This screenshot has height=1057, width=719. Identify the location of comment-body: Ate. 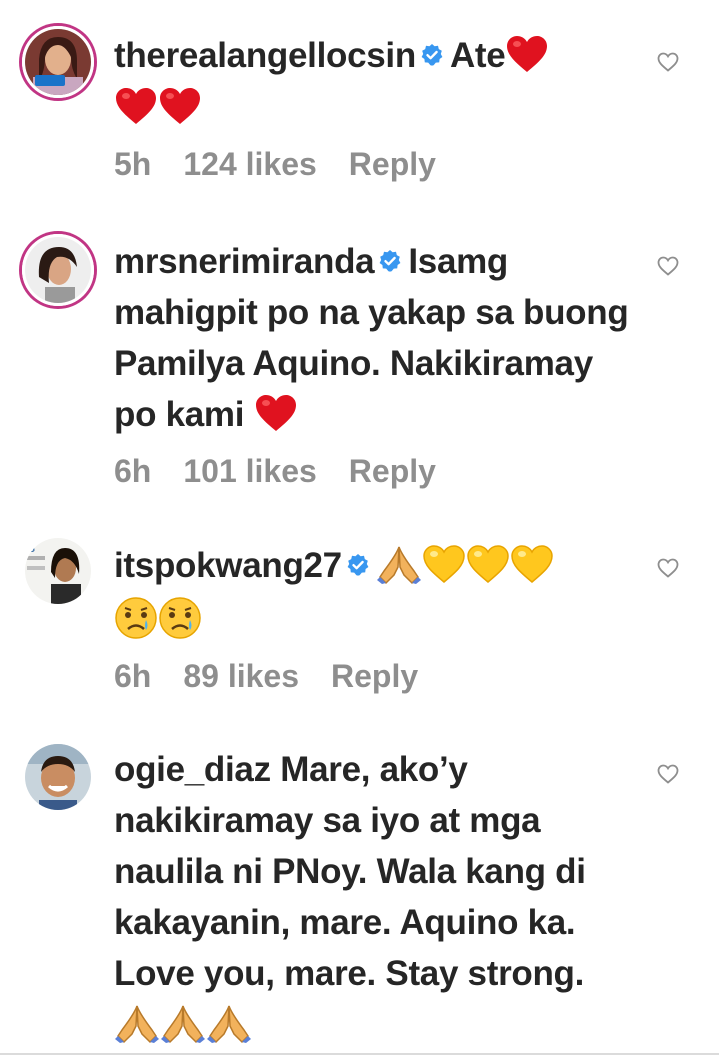
(477, 55).